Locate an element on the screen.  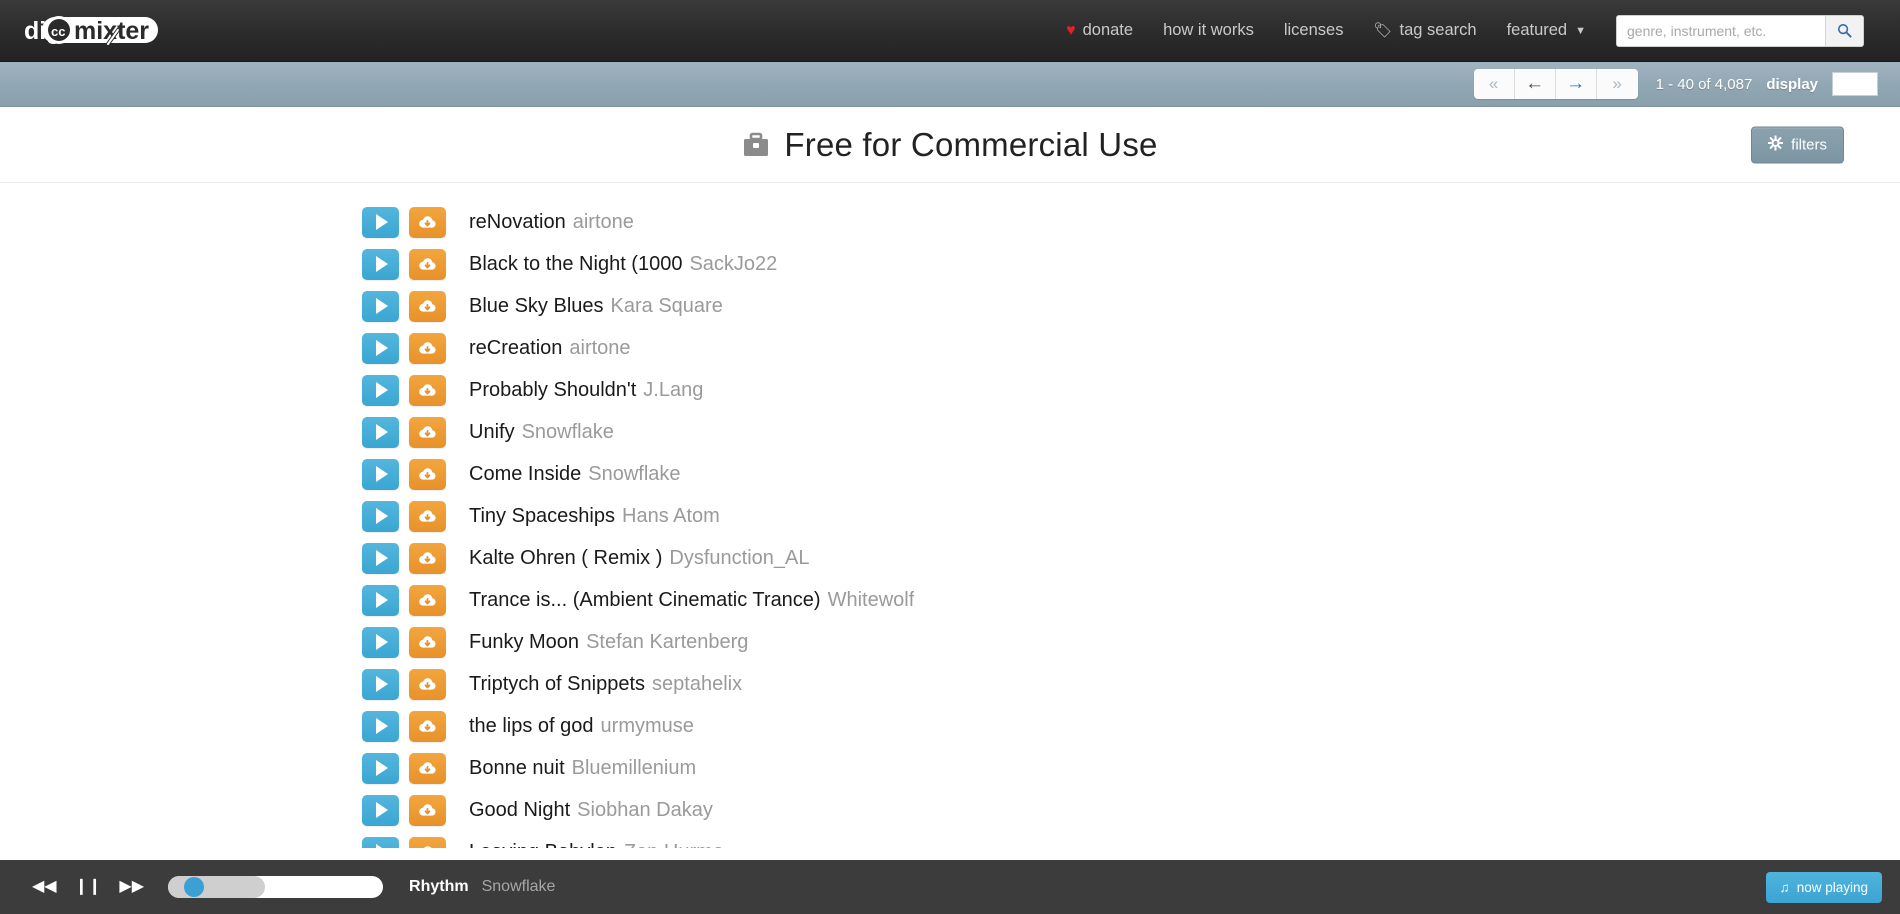
display-label: display is located at coordinates (1792, 84).